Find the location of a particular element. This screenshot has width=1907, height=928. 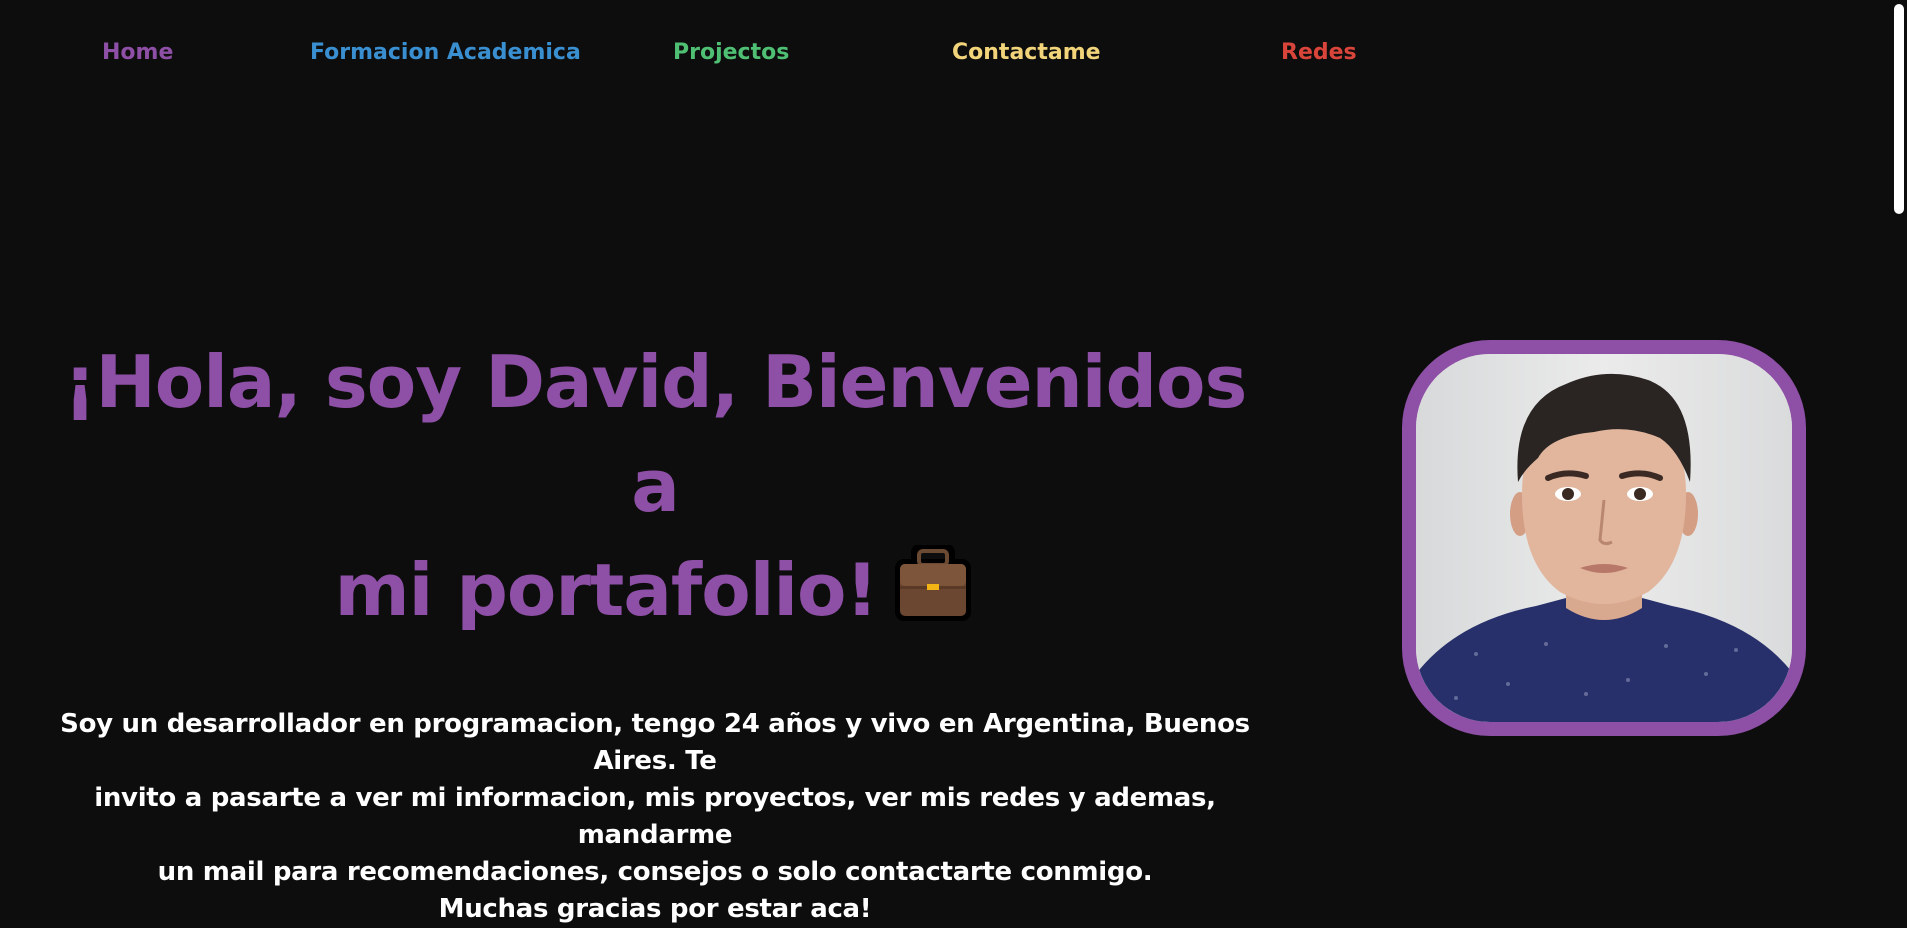

scrollbar-thumb is located at coordinates (1899, 109).